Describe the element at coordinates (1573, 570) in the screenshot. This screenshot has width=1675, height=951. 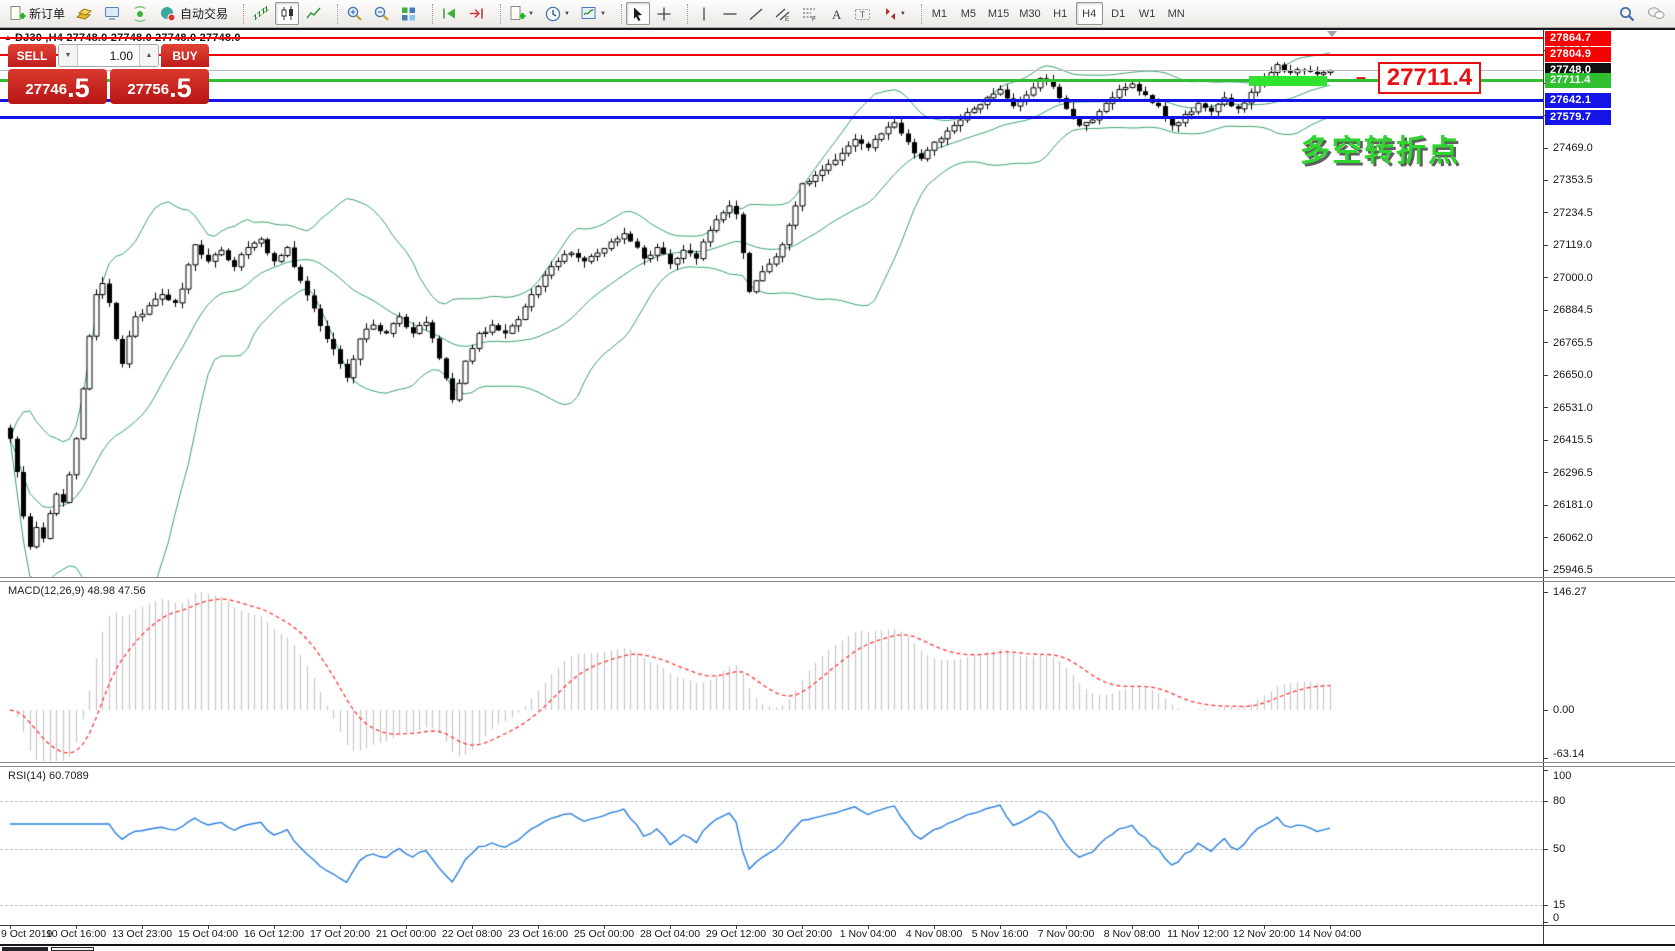
I see `price-tick-label: 25946.5` at that location.